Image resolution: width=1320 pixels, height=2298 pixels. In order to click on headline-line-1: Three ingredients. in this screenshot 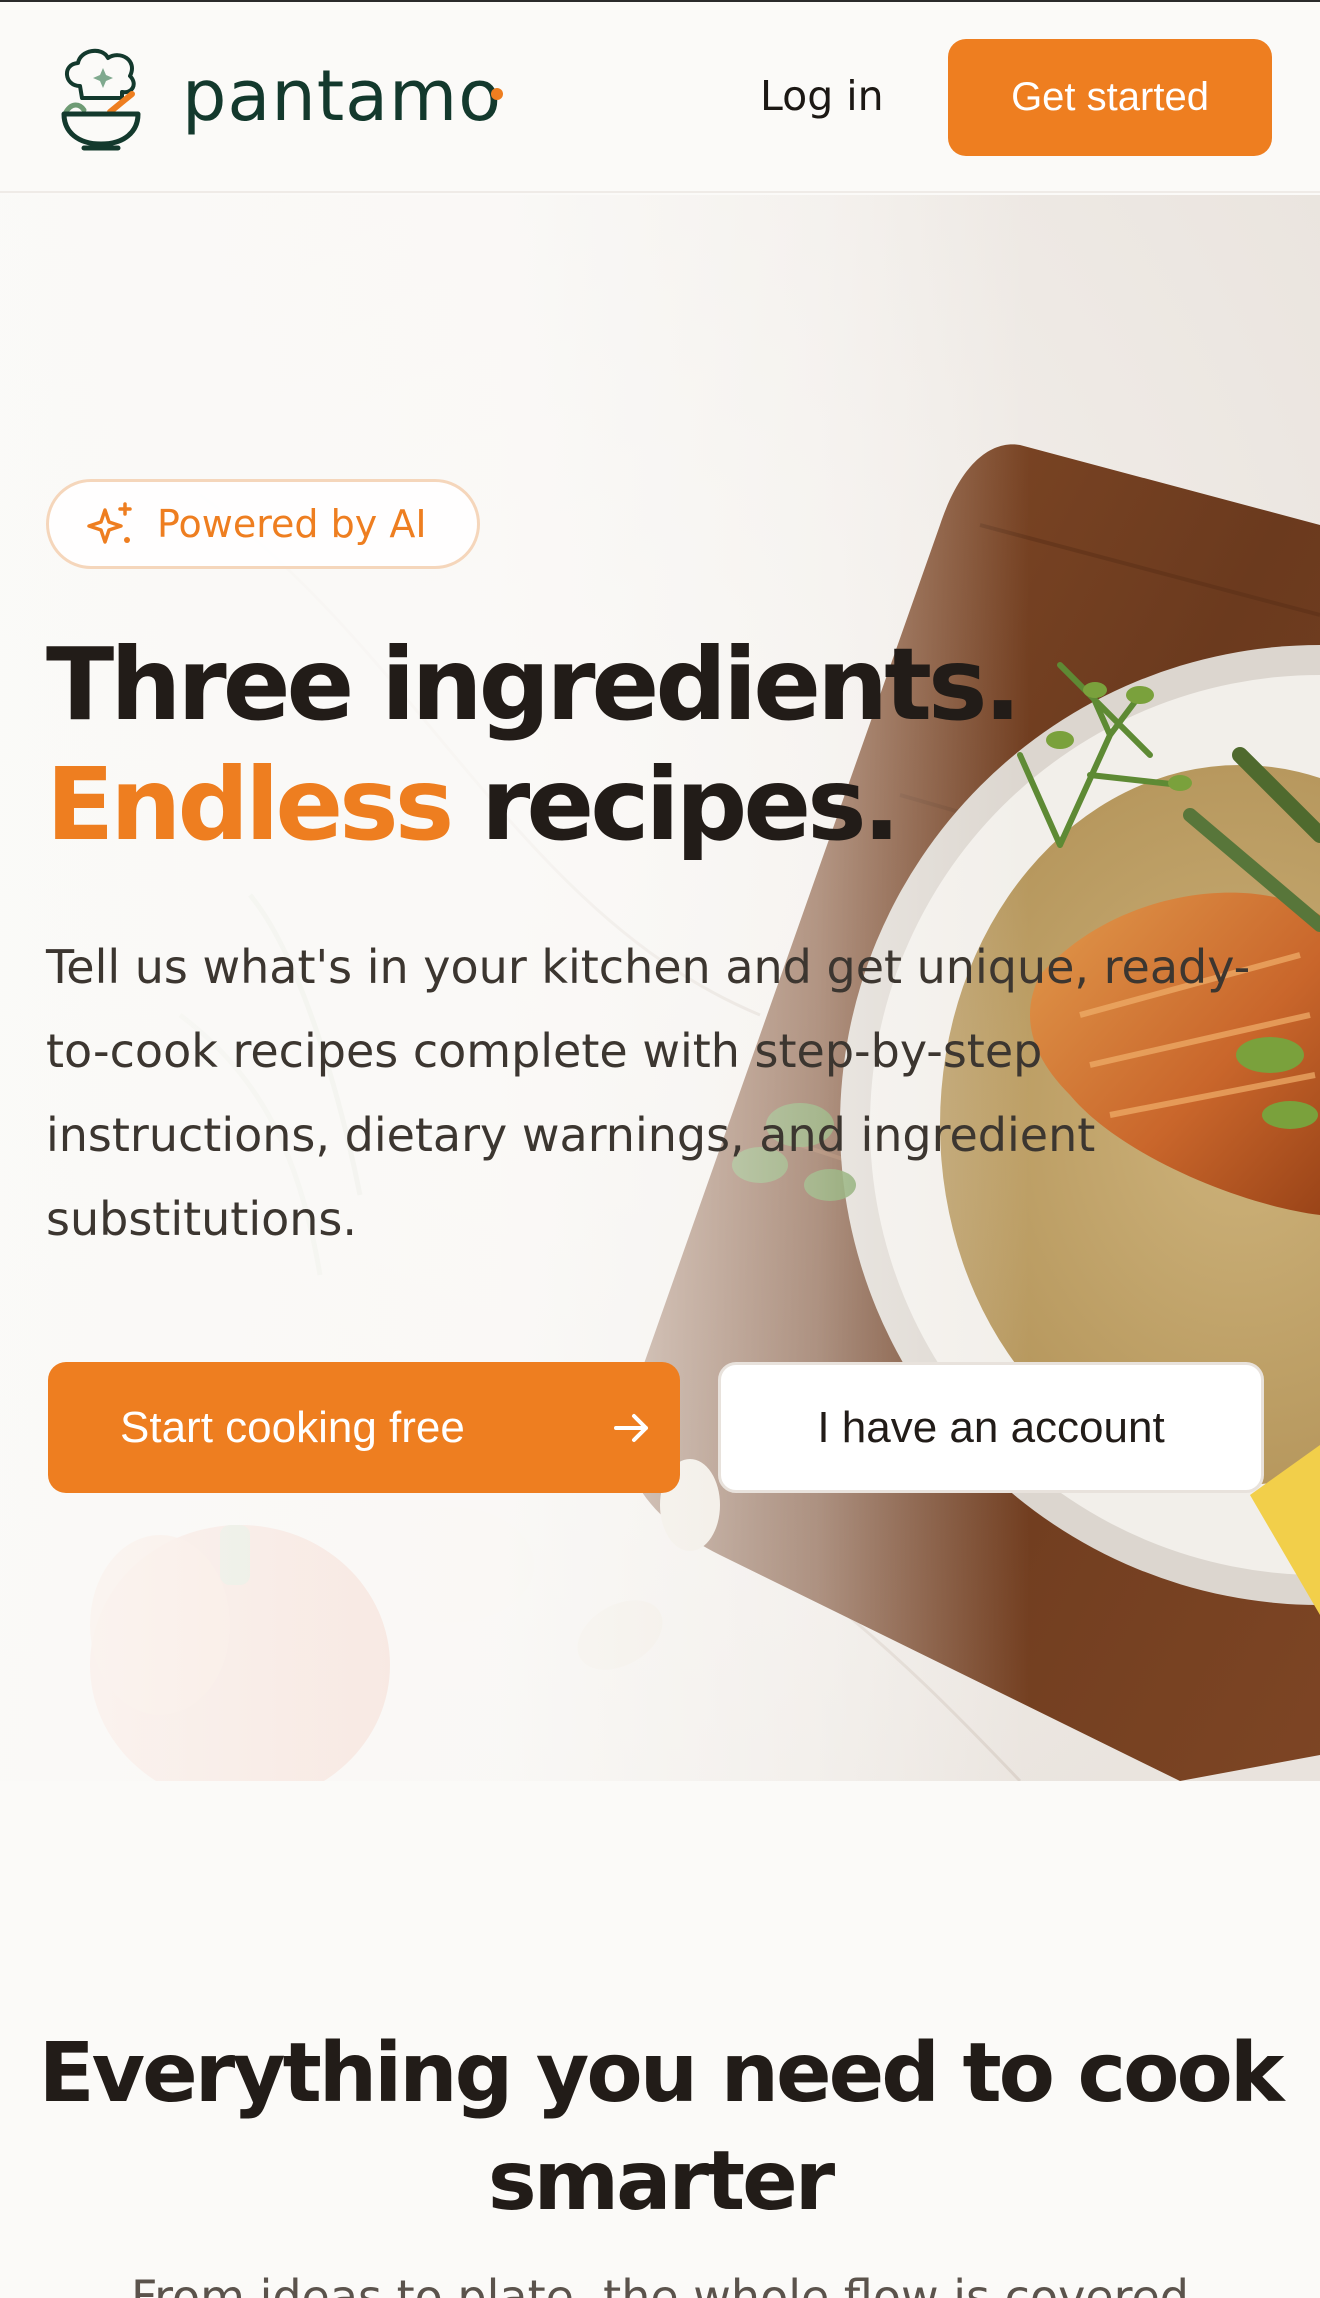, I will do `click(534, 684)`.